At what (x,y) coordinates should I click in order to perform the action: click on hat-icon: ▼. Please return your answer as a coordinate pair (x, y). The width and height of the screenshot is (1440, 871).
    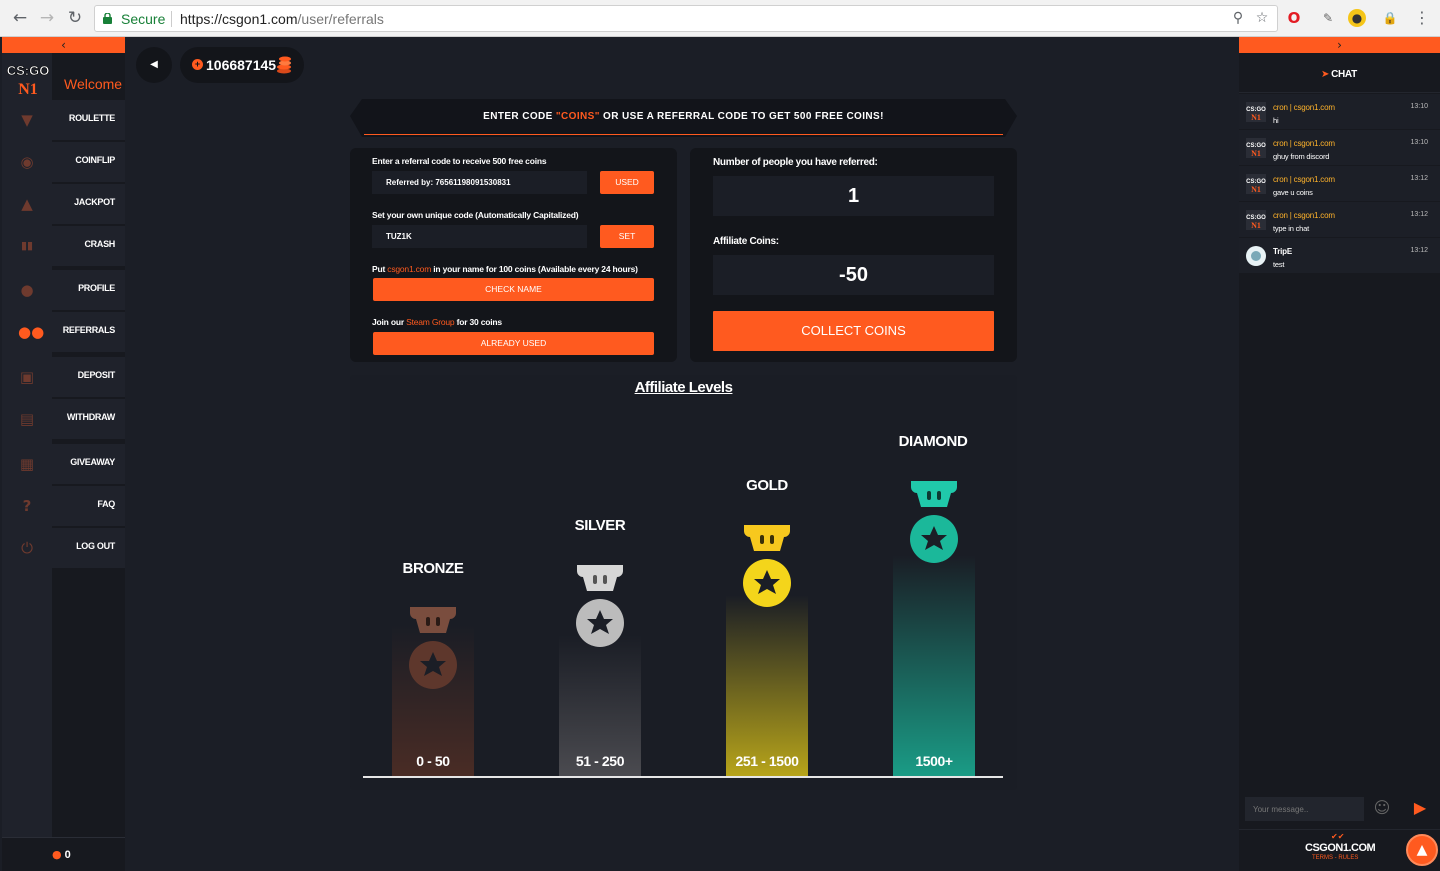
    Looking at the image, I should click on (27, 120).